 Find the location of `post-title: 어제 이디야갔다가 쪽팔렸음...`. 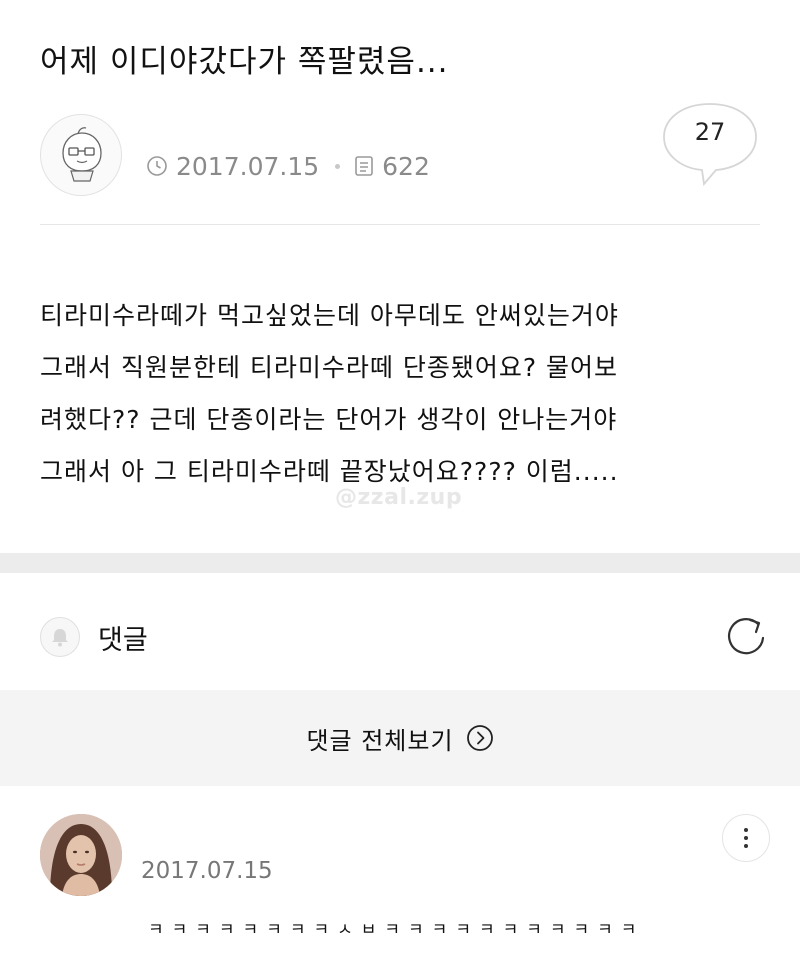

post-title: 어제 이디야갔다가 쪽팔렸음... is located at coordinates (244, 62).